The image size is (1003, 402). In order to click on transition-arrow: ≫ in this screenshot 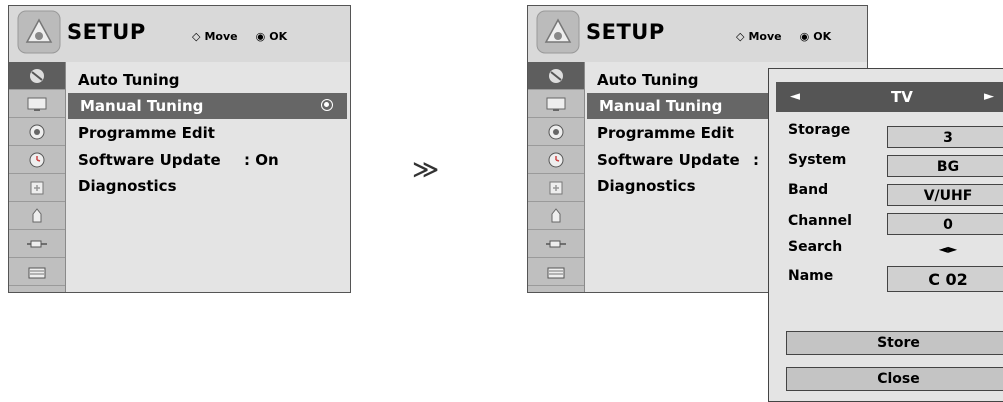, I will do `click(426, 170)`.